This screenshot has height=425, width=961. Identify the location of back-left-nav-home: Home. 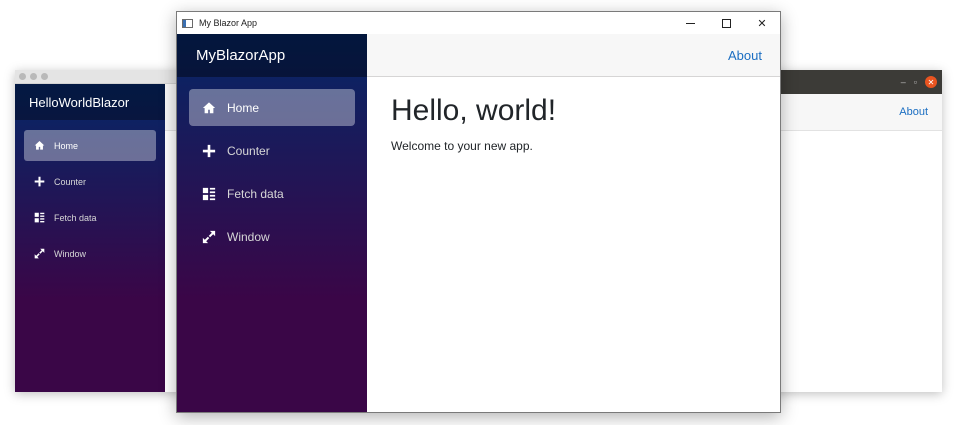
(90, 145).